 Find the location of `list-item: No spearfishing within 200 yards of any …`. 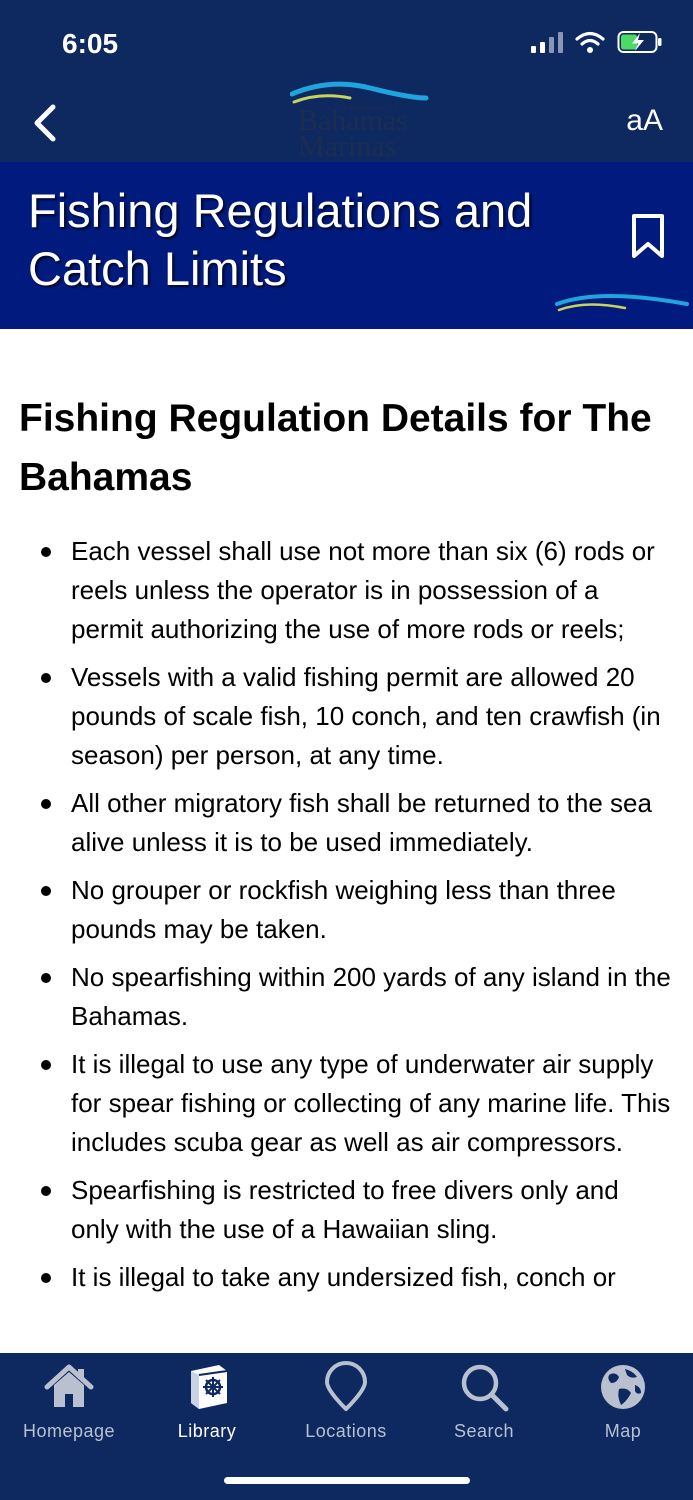

list-item: No spearfishing within 200 yards of any … is located at coordinates (346, 997).